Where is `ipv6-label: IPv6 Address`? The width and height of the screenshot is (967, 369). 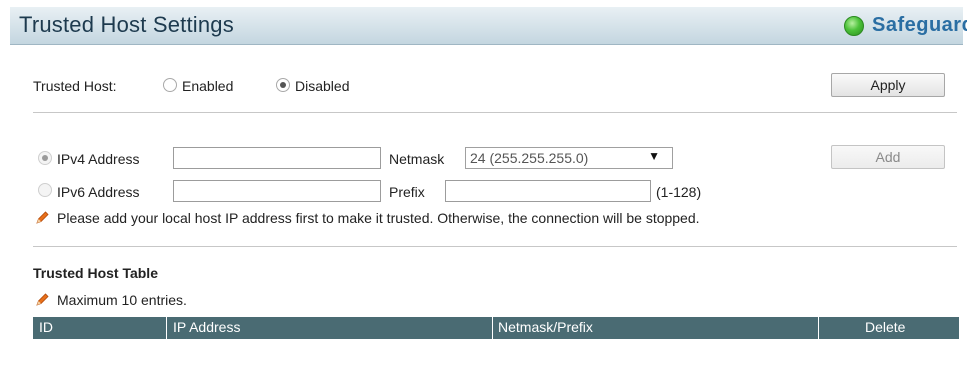 ipv6-label: IPv6 Address is located at coordinates (98, 192).